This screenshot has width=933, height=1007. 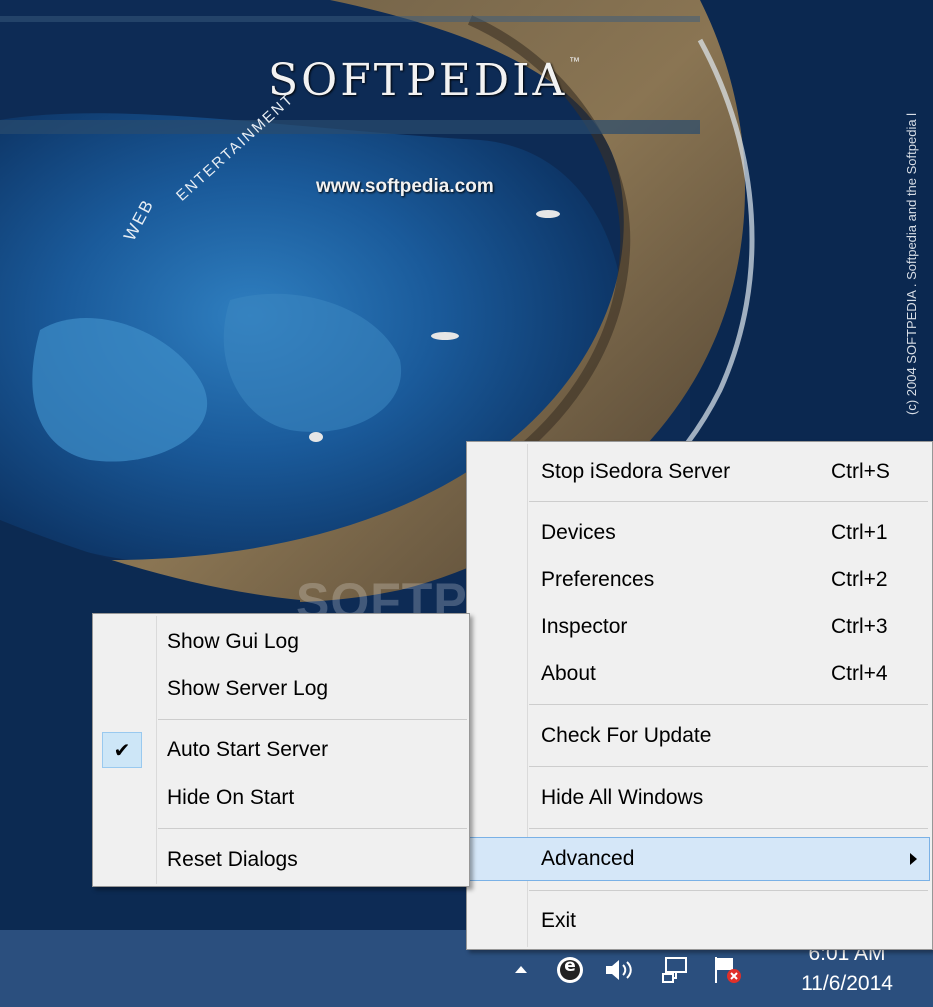 What do you see at coordinates (622, 797) in the screenshot?
I see `menu-item-label: Hide All Windows` at bounding box center [622, 797].